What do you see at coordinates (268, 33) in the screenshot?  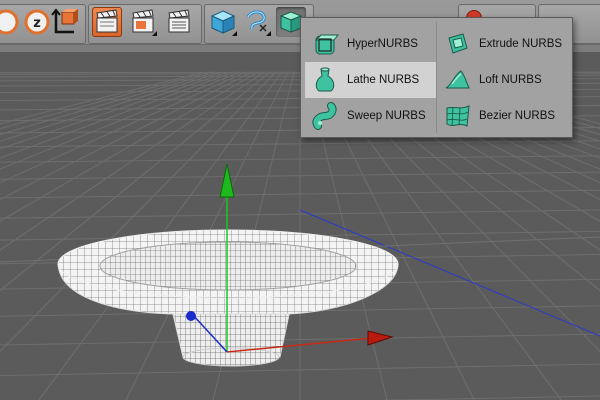 I see `spline-more-indicator` at bounding box center [268, 33].